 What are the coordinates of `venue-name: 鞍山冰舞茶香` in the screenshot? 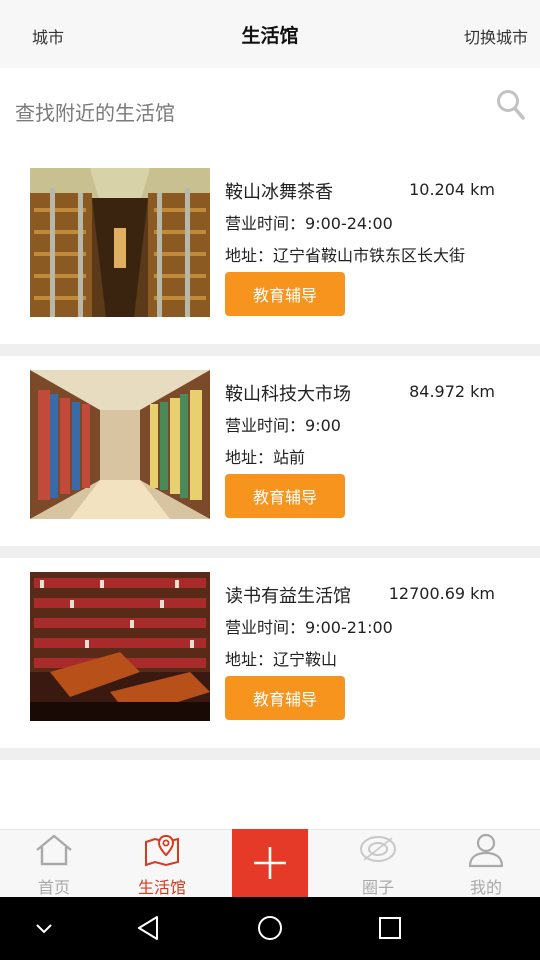 It's located at (279, 192).